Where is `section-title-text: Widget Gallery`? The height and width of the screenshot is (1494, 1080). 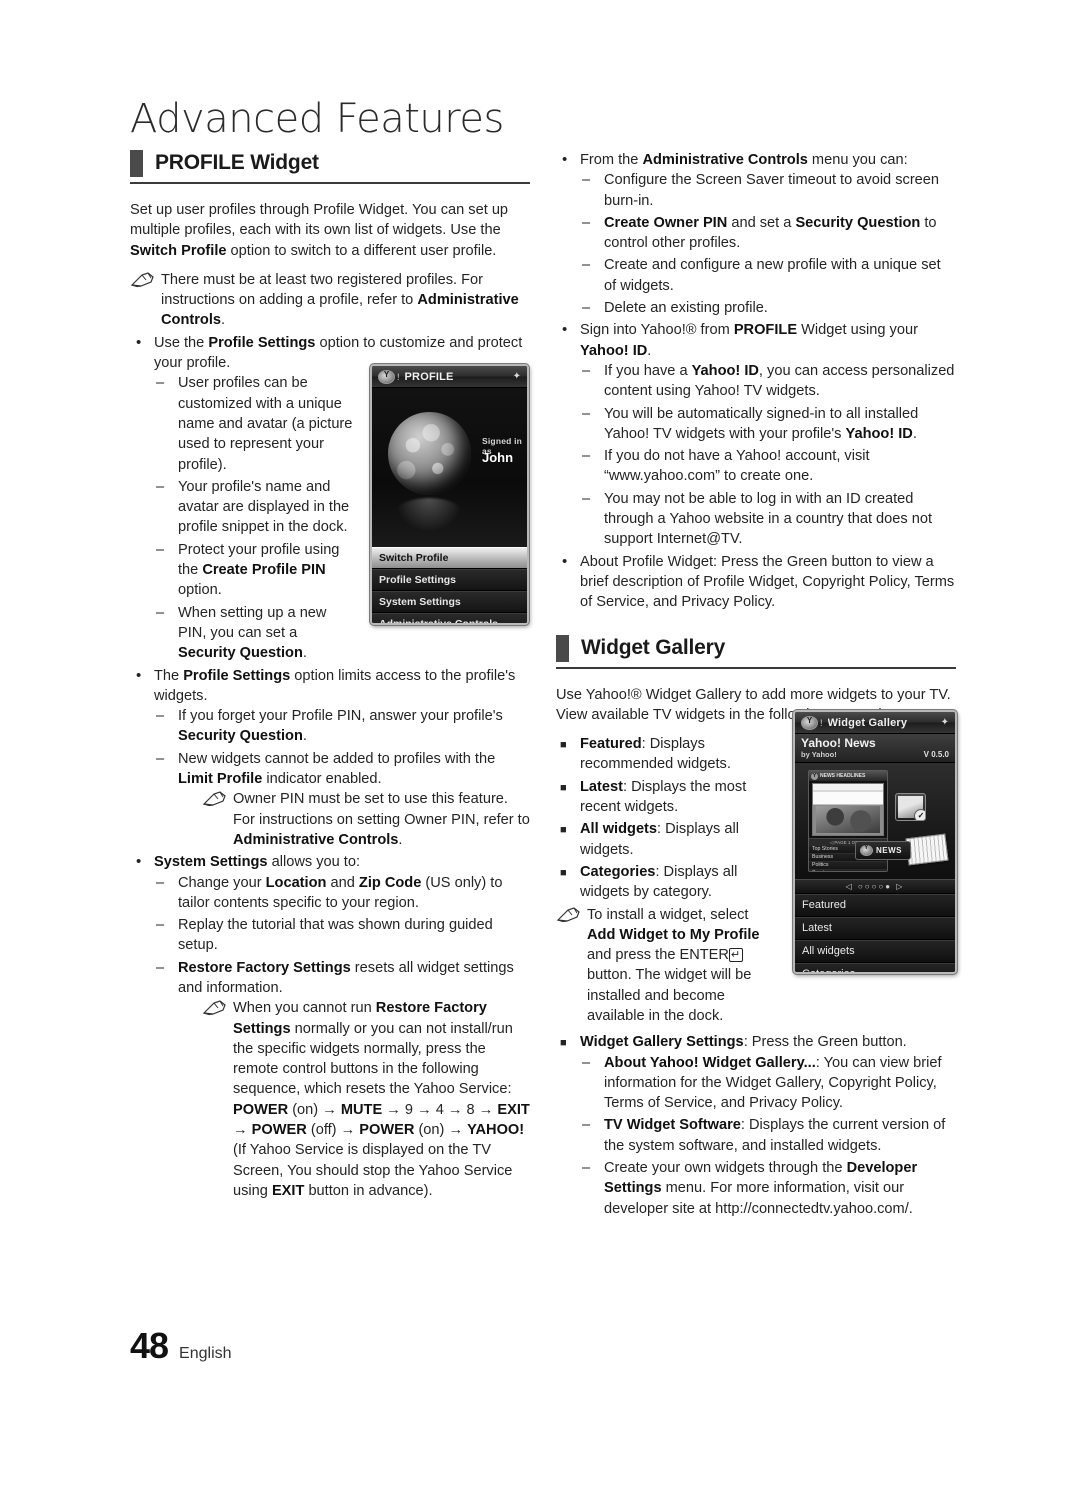 section-title-text: Widget Gallery is located at coordinates (653, 647).